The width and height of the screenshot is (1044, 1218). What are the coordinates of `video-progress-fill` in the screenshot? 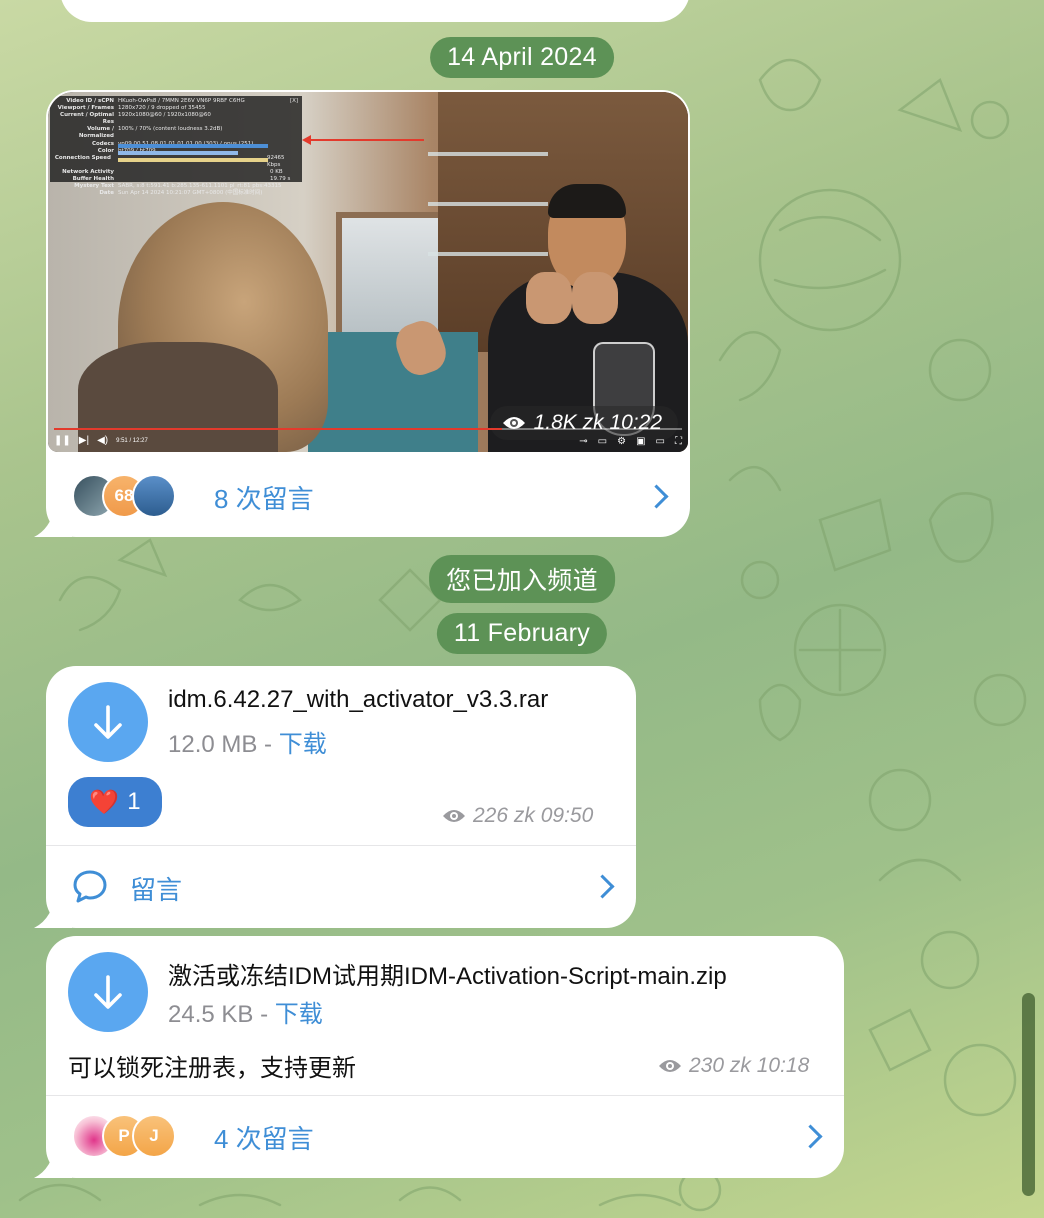 It's located at (278, 429).